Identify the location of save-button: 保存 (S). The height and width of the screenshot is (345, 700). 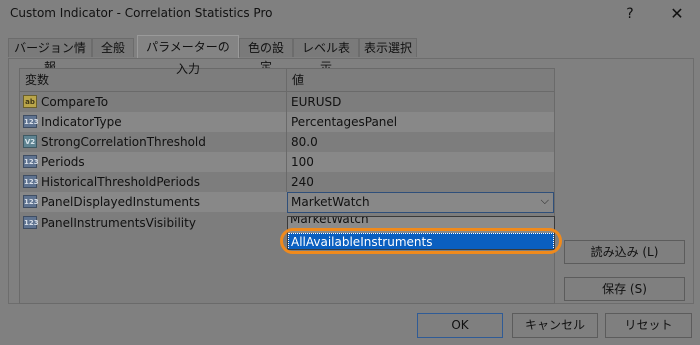
(624, 289).